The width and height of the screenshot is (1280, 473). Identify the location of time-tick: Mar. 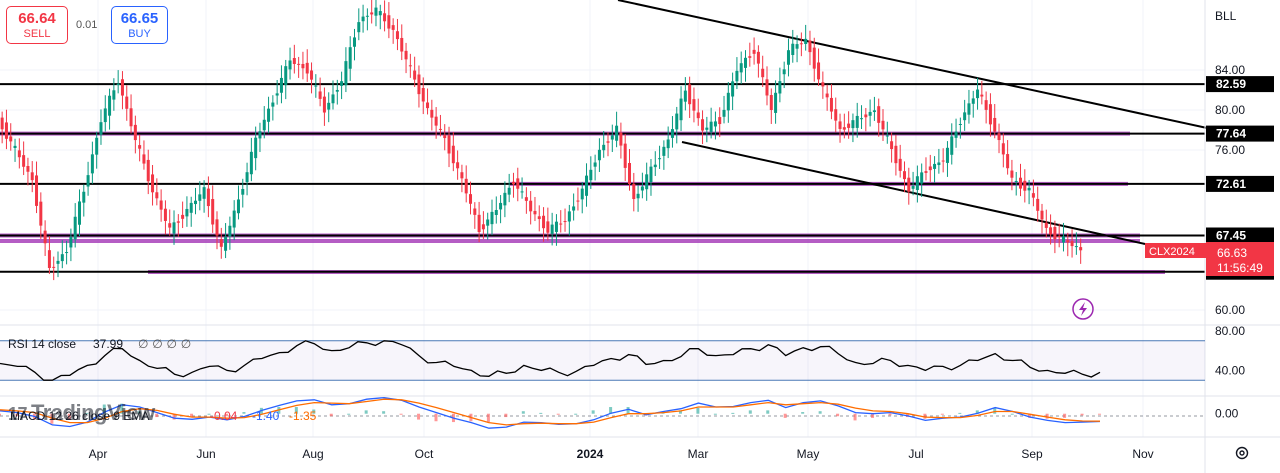
(698, 454).